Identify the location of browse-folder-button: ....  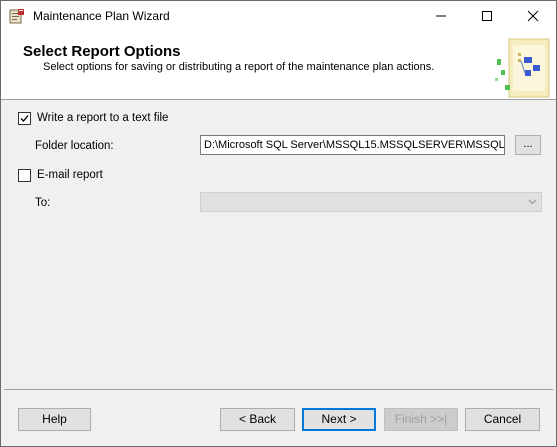
(528, 145).